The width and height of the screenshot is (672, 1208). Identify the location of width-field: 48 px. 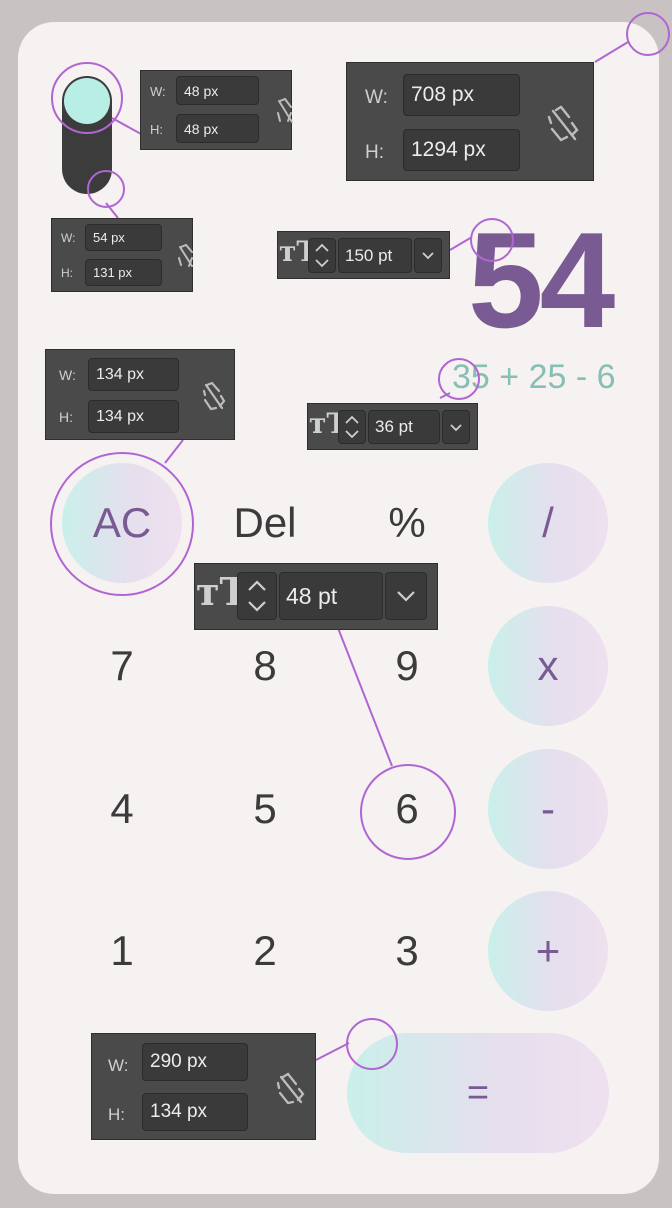
(217, 90).